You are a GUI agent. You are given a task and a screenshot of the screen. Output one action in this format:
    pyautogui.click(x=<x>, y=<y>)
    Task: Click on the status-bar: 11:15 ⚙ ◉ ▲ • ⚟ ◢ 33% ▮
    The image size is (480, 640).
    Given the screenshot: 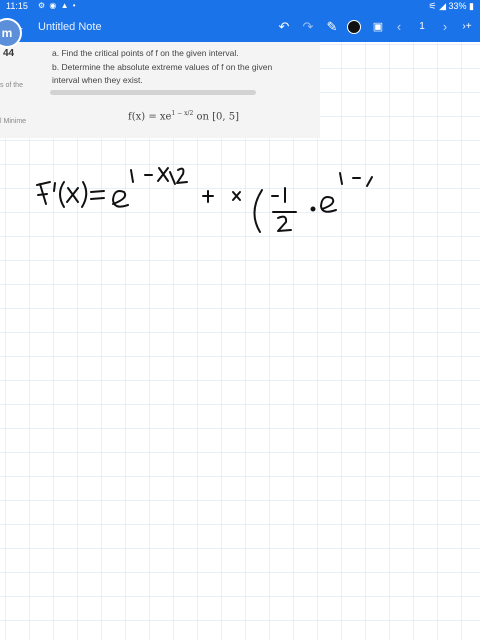 What is the action you would take?
    pyautogui.click(x=240, y=6)
    